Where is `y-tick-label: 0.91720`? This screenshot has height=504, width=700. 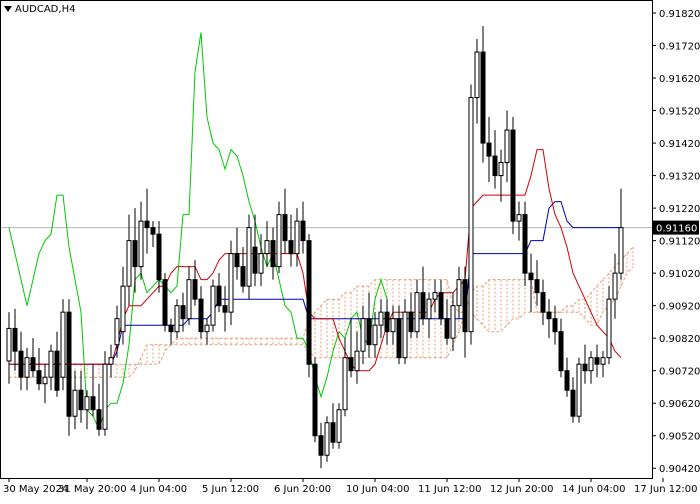 y-tick-label: 0.91720 is located at coordinates (679, 47).